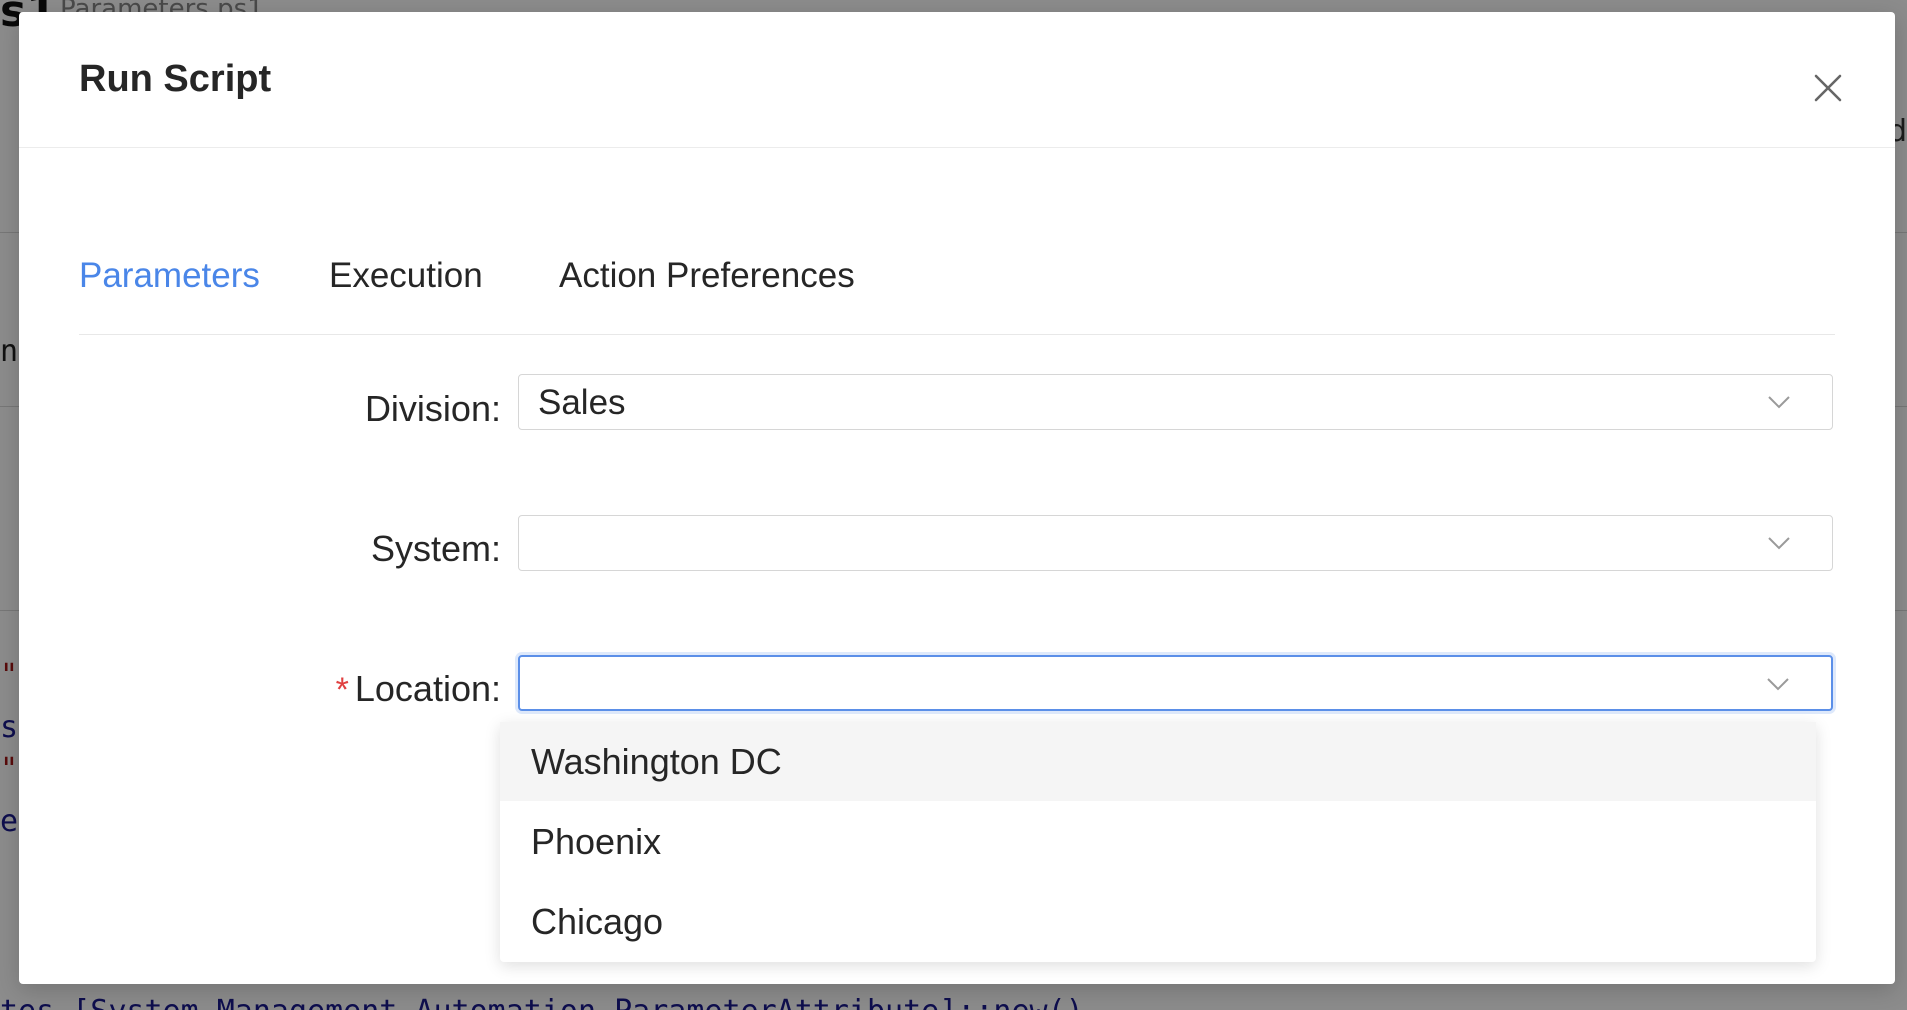  Describe the element at coordinates (1158, 921) in the screenshot. I see `dropdown-option-chicago: Chicago` at that location.